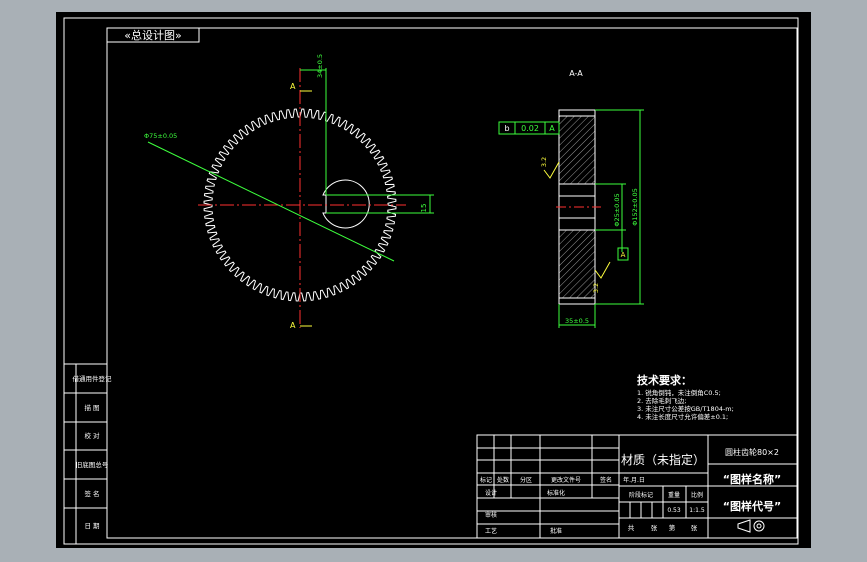 The height and width of the screenshot is (562, 867). I want to click on tech-item-1: 2. 去除毛刺飞边;, so click(661, 400).